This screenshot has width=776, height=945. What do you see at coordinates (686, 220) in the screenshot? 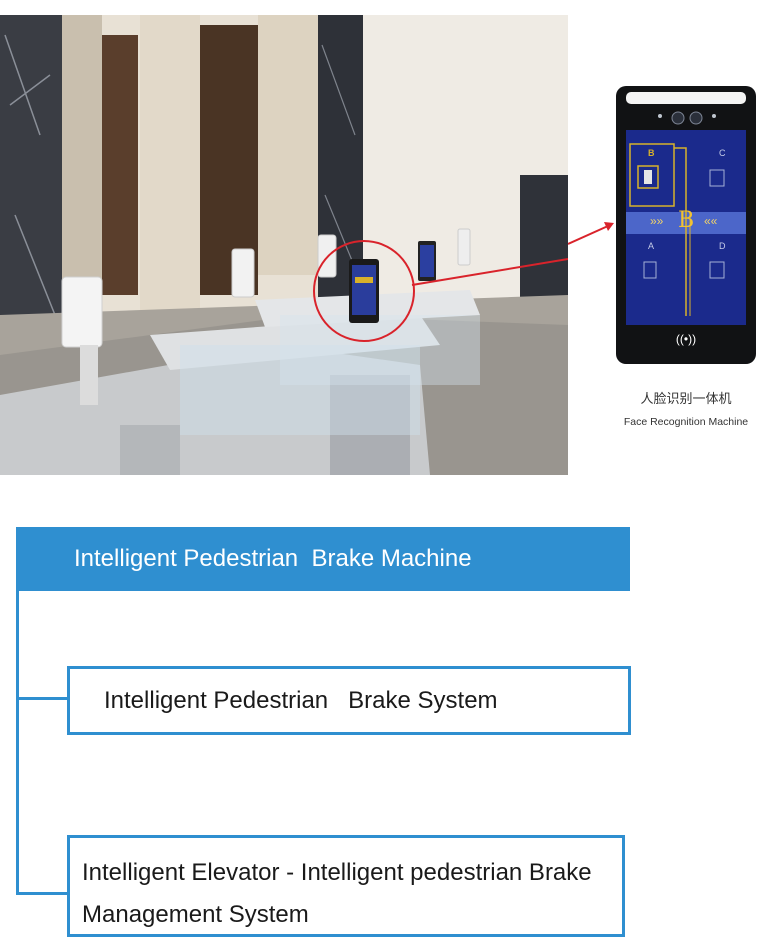
I see `device-banner-letter: B` at bounding box center [686, 220].